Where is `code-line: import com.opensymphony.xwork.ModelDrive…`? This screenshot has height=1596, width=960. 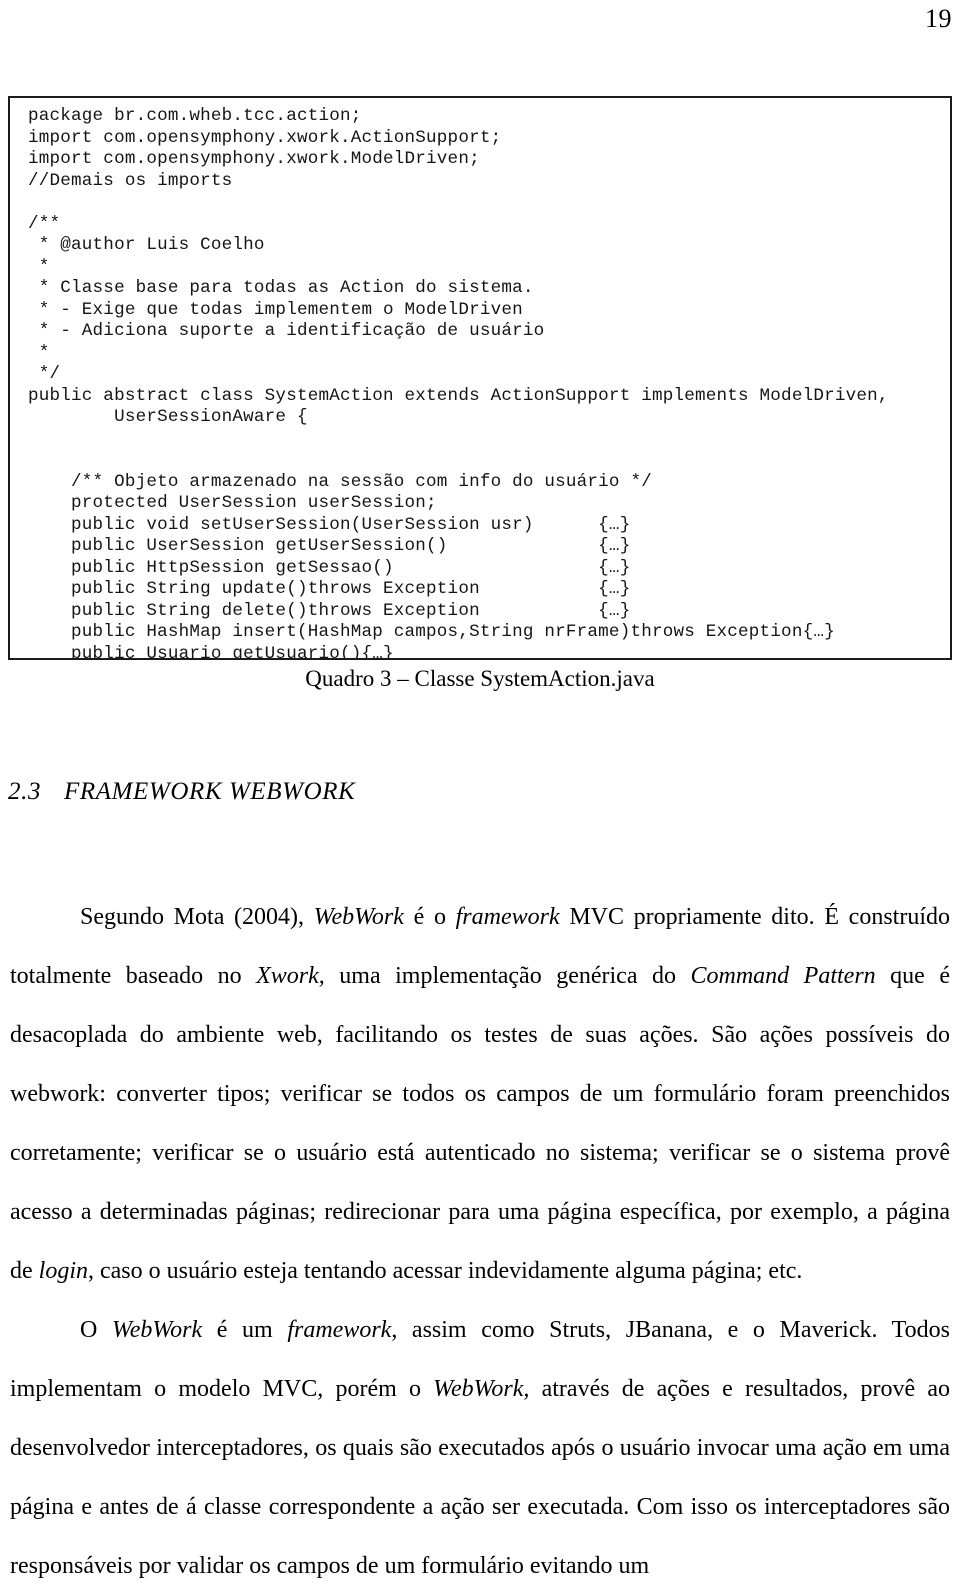 code-line: import com.opensymphony.xwork.ModelDrive… is located at coordinates (254, 159).